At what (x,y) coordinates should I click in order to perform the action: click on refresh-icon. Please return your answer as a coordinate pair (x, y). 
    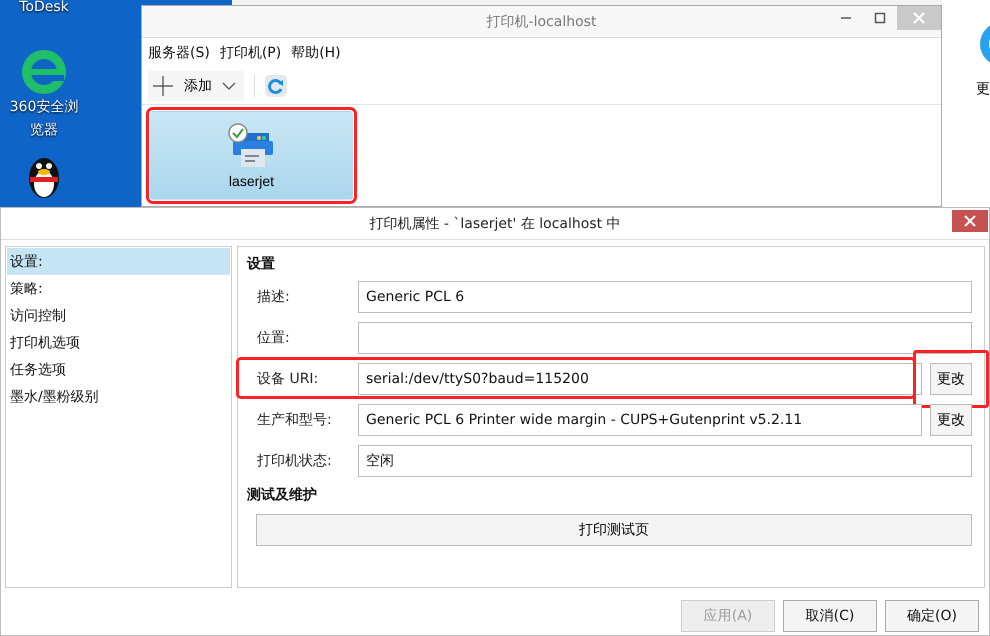
    Looking at the image, I should click on (276, 86).